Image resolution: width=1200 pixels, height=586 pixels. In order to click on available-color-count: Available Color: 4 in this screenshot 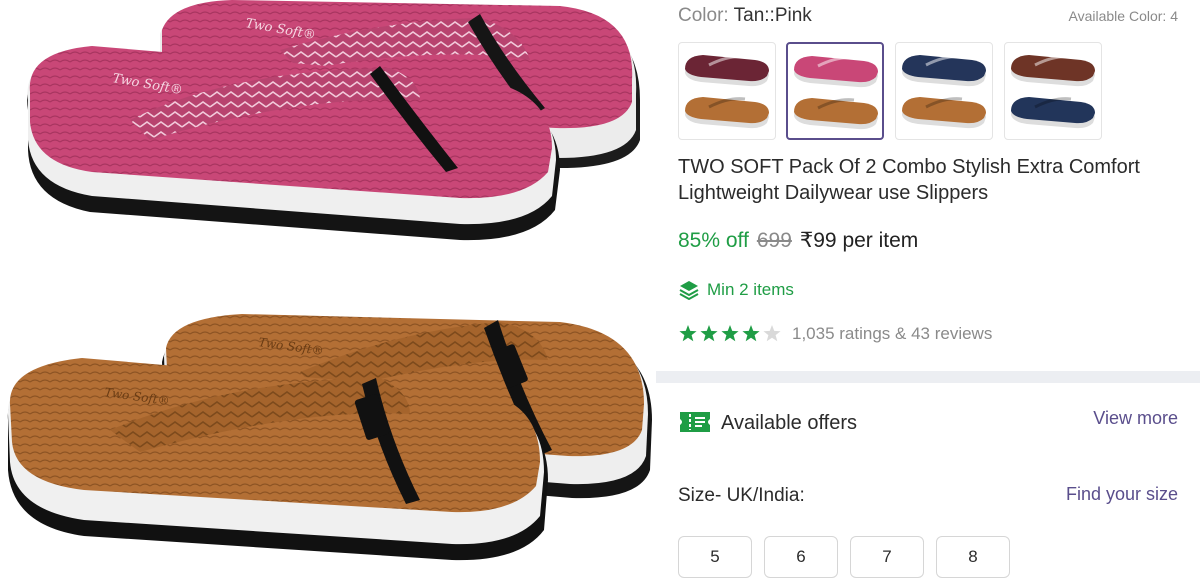, I will do `click(1123, 16)`.